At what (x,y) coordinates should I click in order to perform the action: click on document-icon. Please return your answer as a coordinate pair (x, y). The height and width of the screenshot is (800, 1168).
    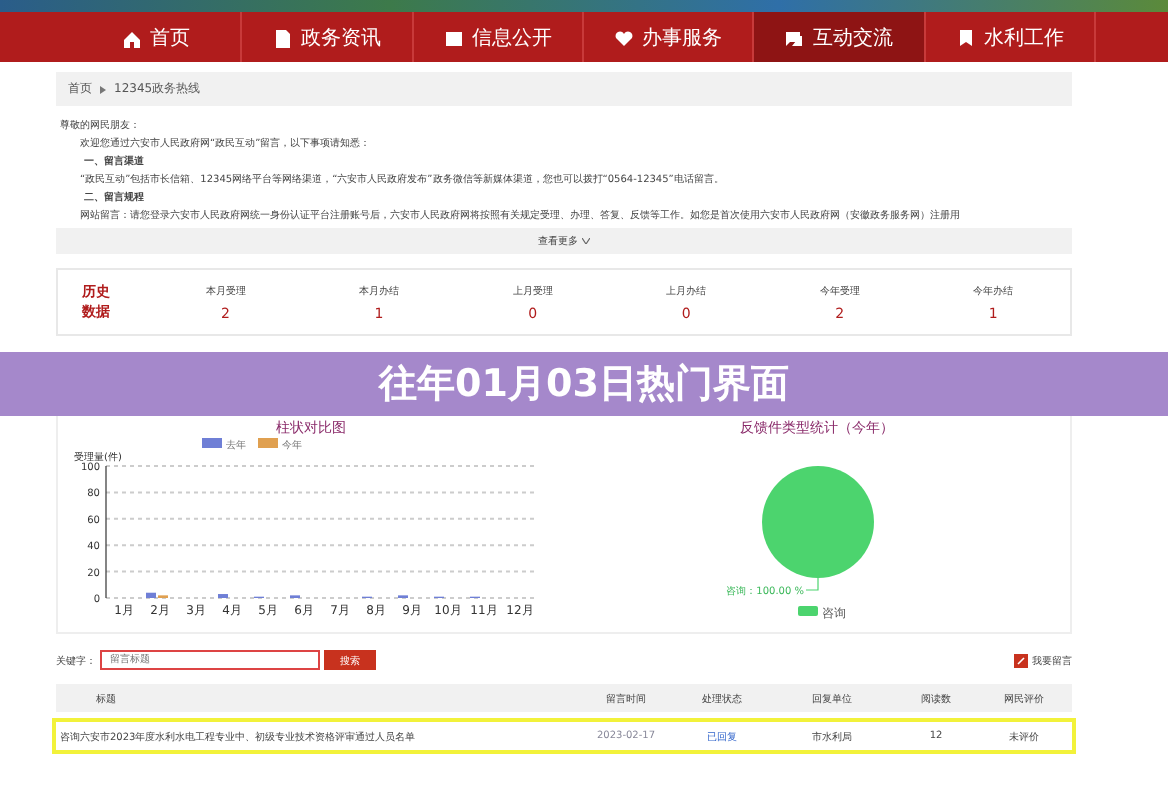
    Looking at the image, I should click on (282, 37).